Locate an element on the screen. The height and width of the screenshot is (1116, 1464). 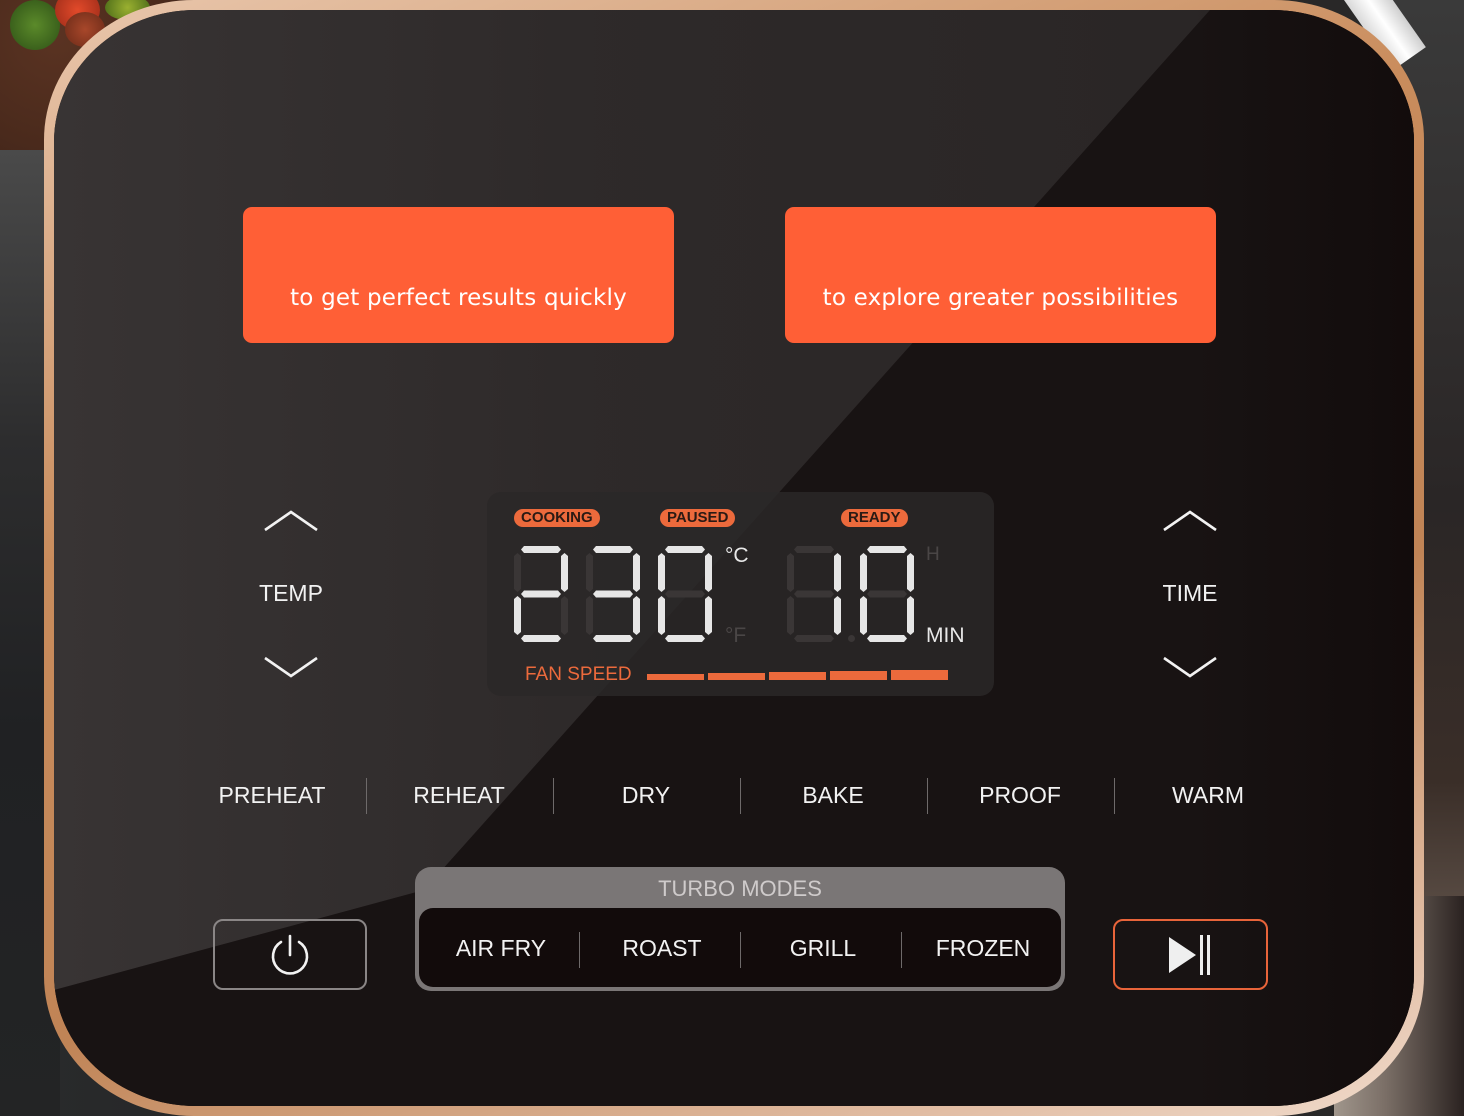
status-badge-paused: PAUSED is located at coordinates (698, 518).